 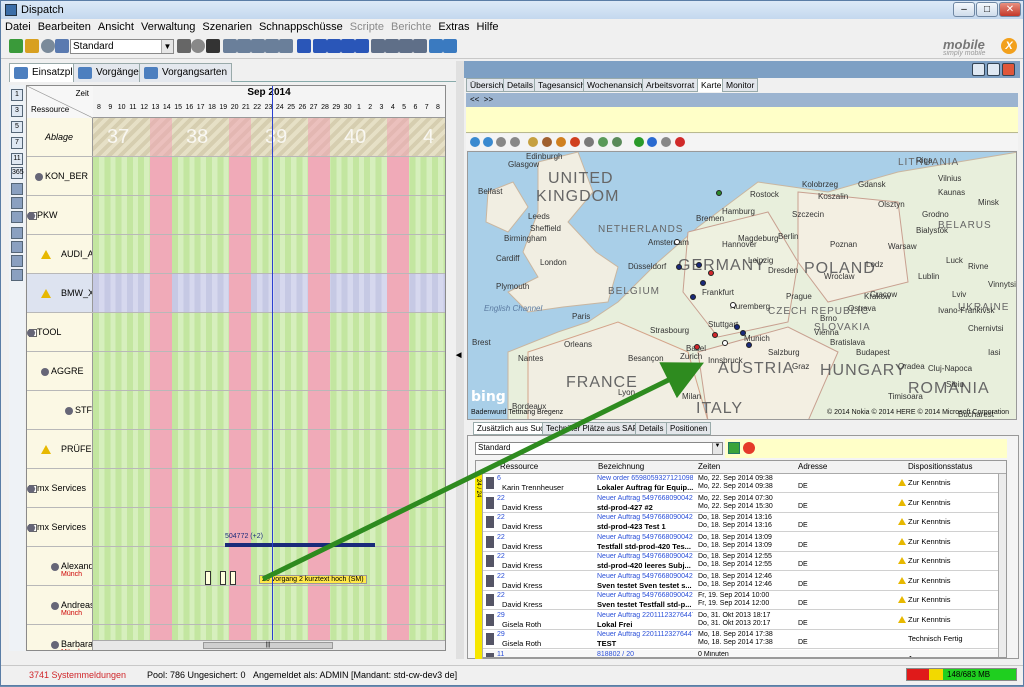 What do you see at coordinates (645, 478) in the screenshot?
I see `row-reference: New order 6598059327121098 / 10` at bounding box center [645, 478].